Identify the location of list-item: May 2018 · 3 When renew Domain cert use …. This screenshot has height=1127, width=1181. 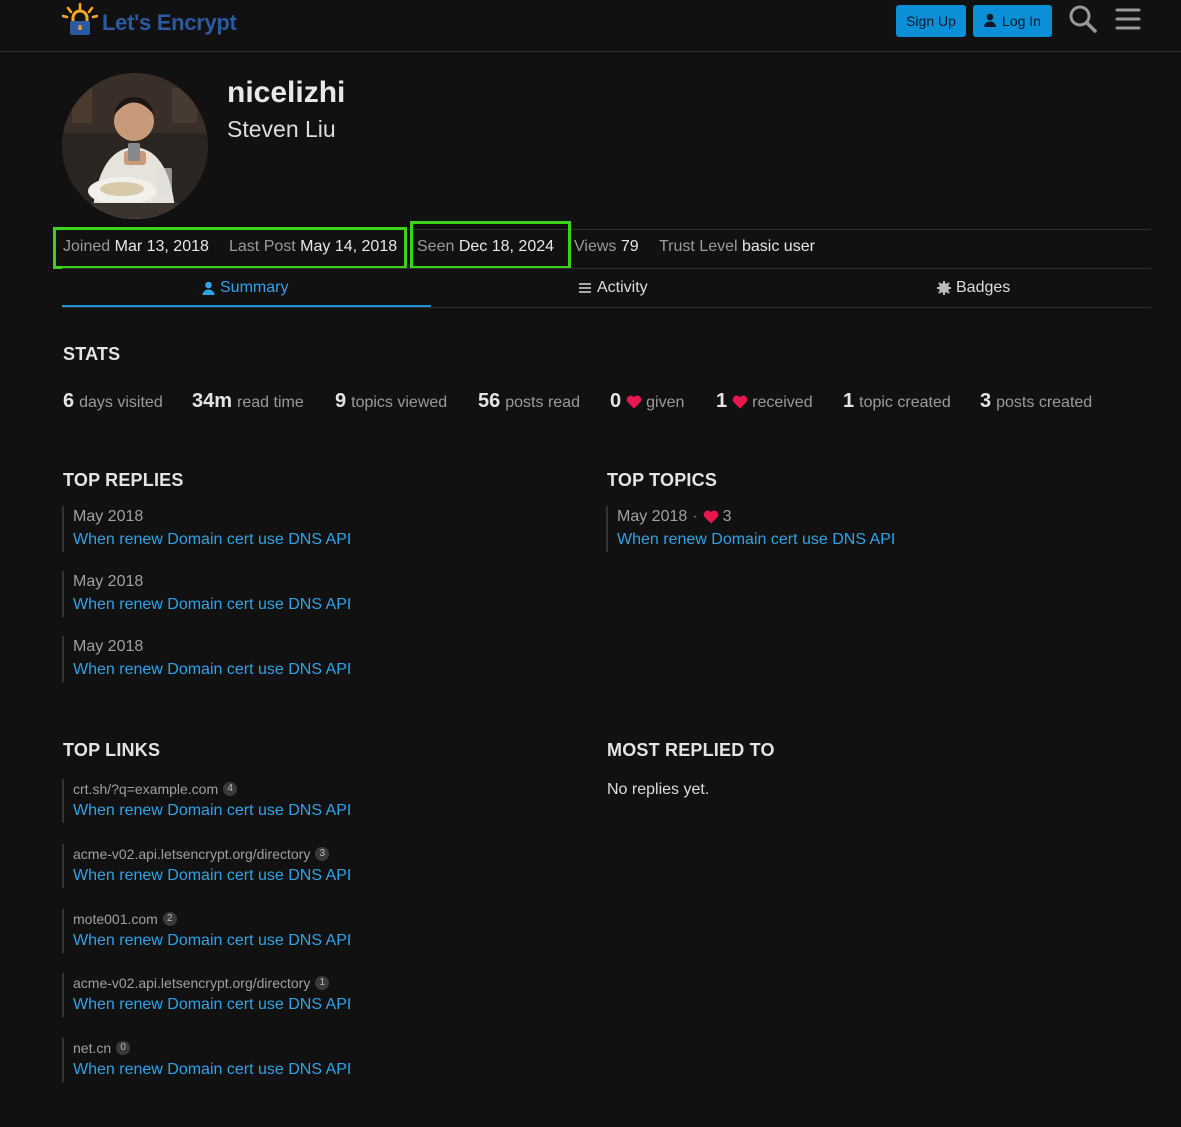
(750, 529).